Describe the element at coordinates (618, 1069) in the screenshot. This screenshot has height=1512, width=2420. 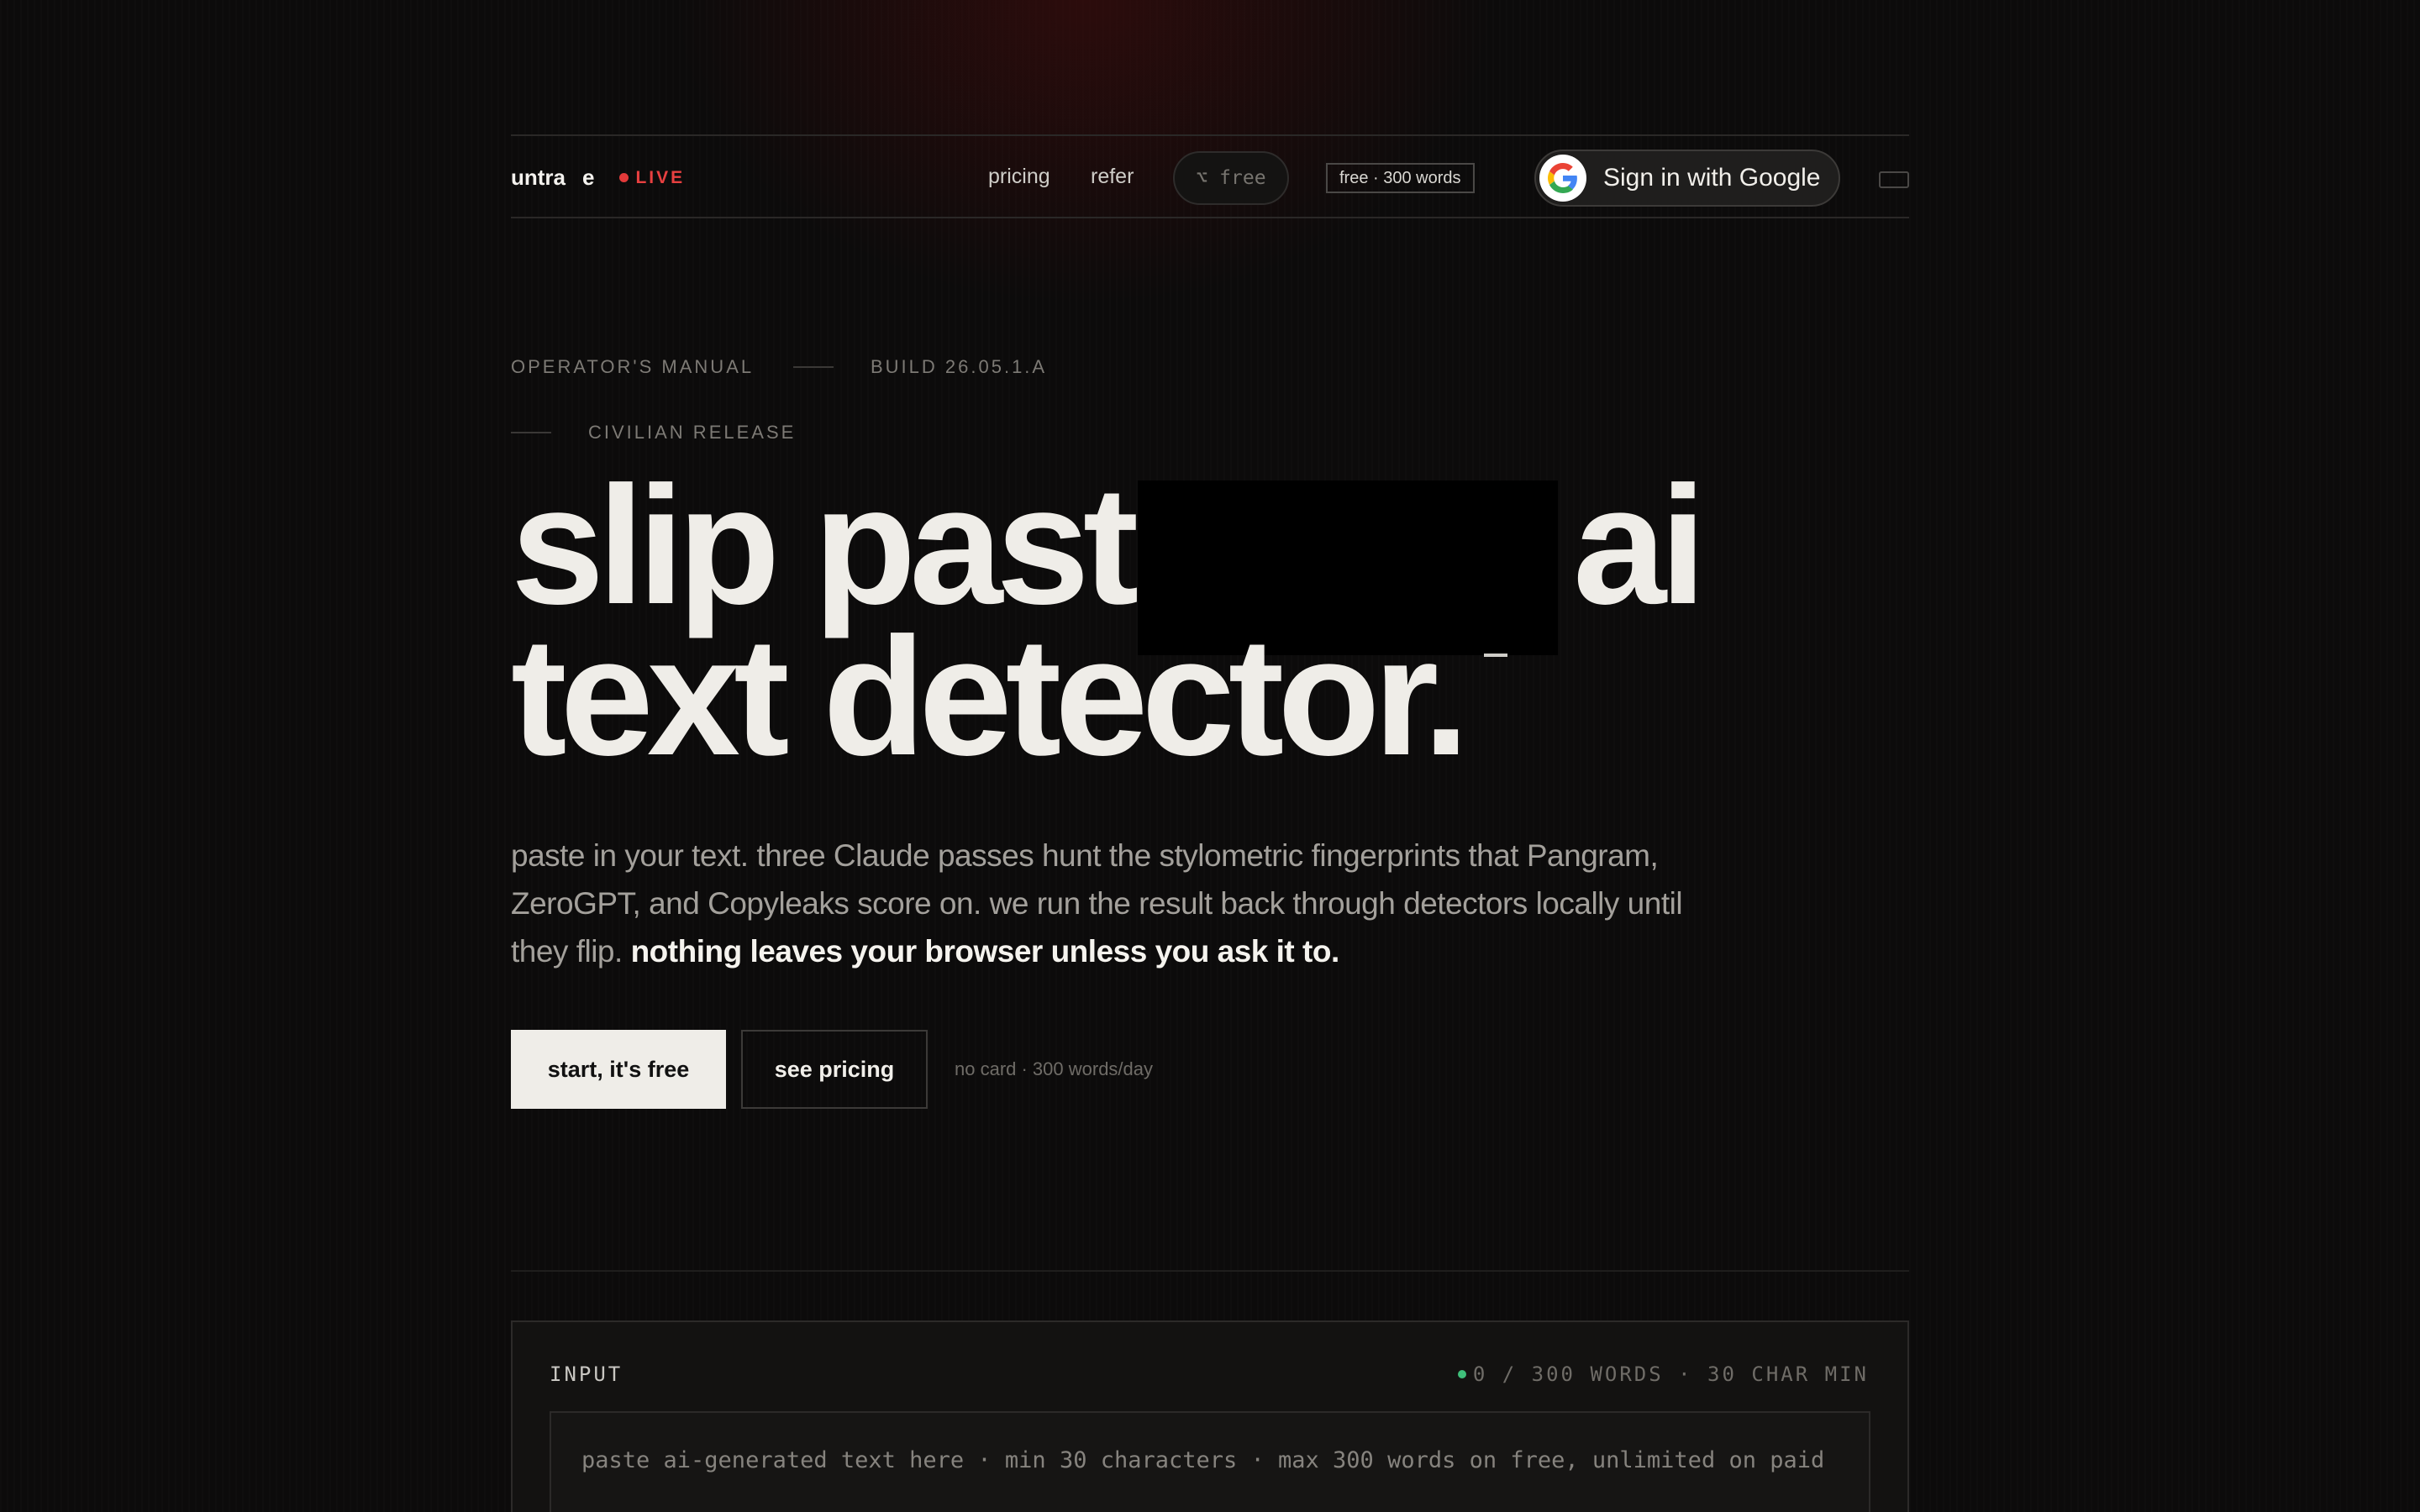
I see `start-free-button: start, it's free` at that location.